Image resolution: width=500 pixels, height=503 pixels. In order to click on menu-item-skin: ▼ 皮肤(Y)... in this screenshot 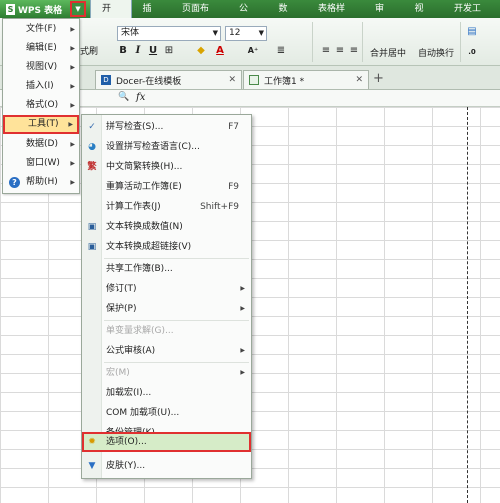, I will do `click(166, 466)`.